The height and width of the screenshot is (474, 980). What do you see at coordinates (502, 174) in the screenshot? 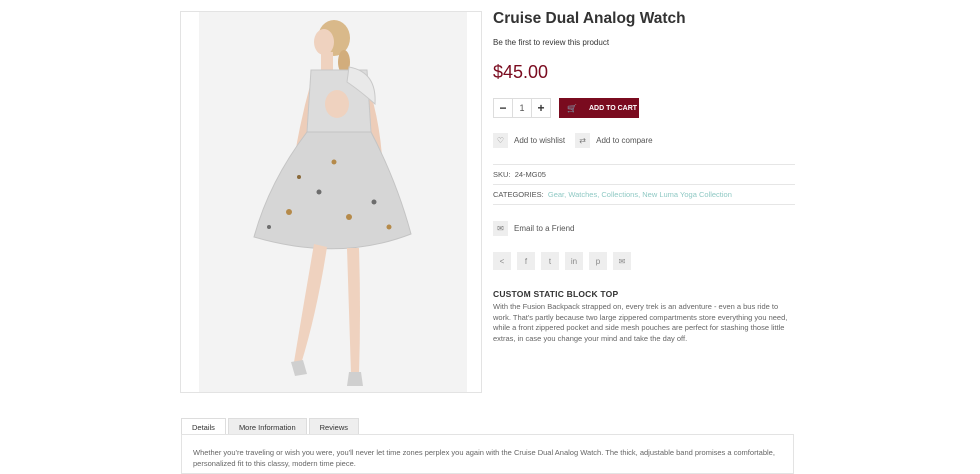
I see `sku-label: SKU:` at bounding box center [502, 174].